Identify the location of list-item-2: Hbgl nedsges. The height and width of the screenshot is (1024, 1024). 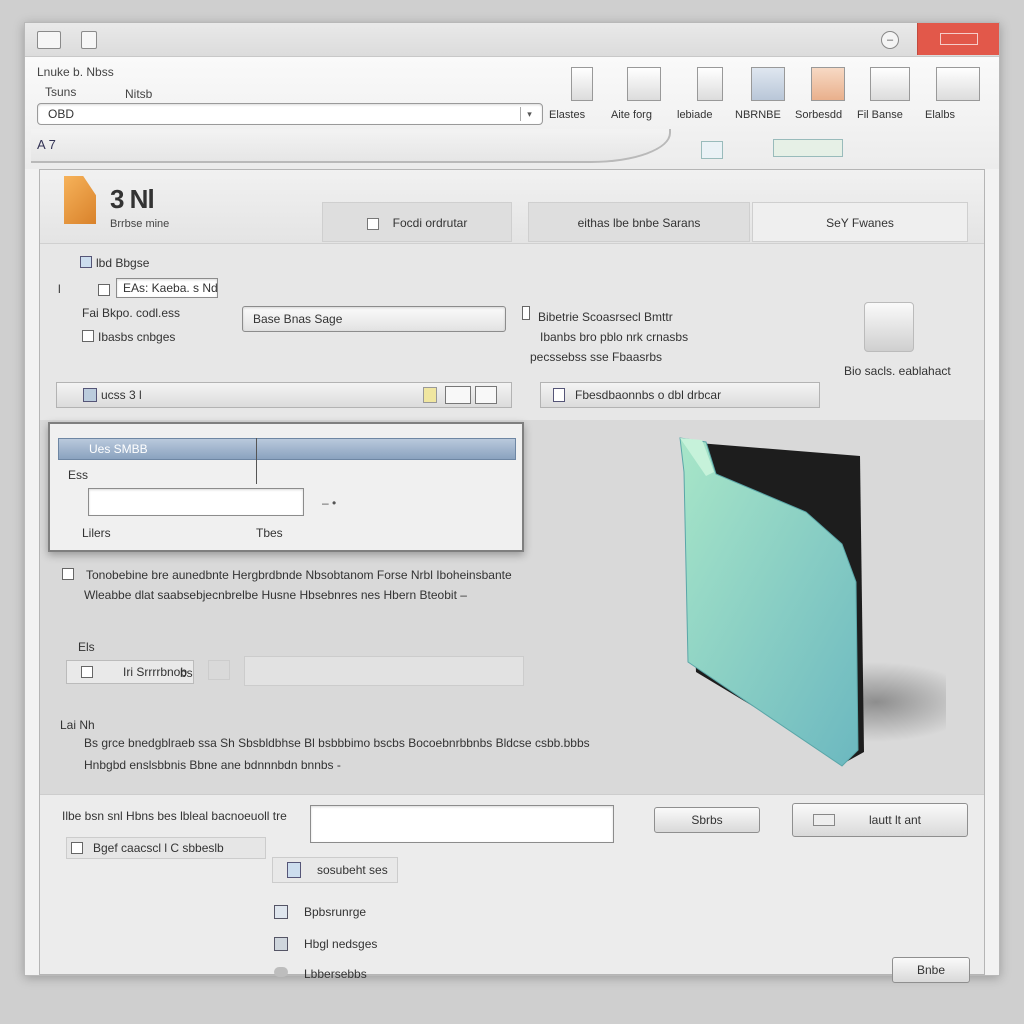
(340, 944).